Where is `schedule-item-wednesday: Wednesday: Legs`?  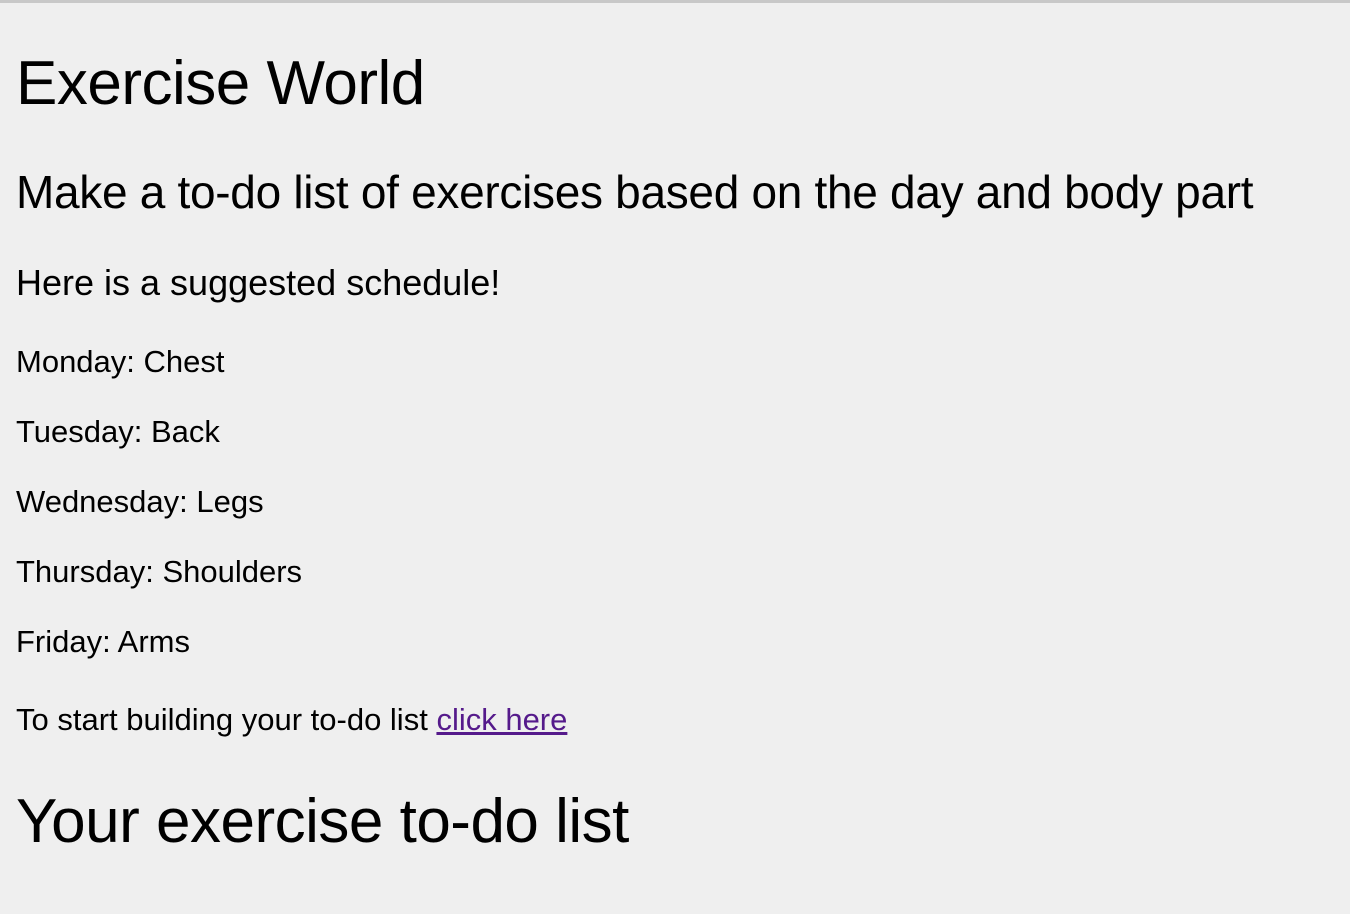 schedule-item-wednesday: Wednesday: Legs is located at coordinates (140, 501).